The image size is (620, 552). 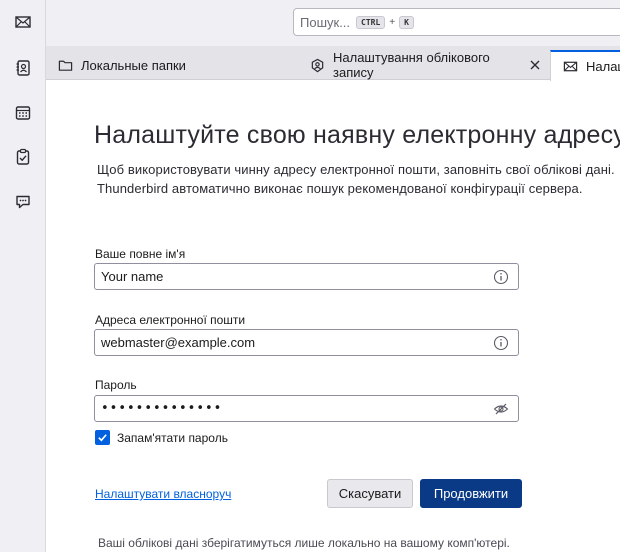 What do you see at coordinates (535, 65) in the screenshot?
I see `close-icon` at bounding box center [535, 65].